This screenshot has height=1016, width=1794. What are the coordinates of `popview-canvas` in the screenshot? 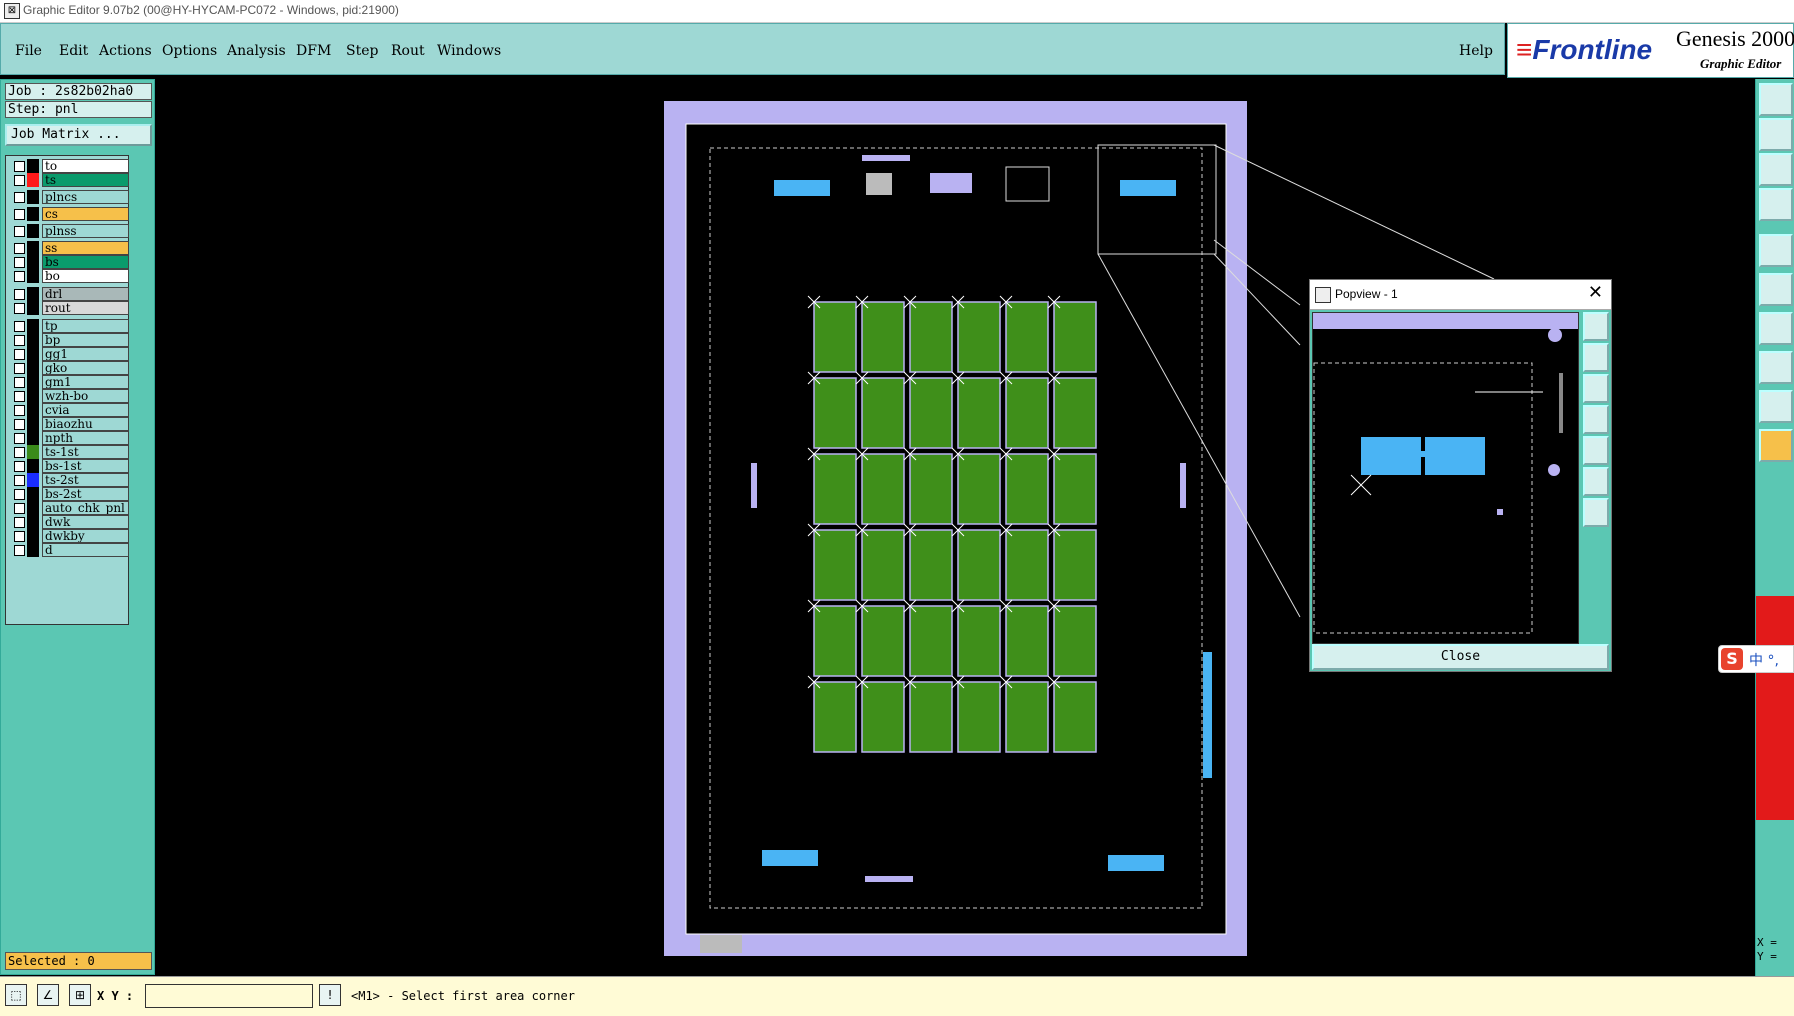 It's located at (1445, 478).